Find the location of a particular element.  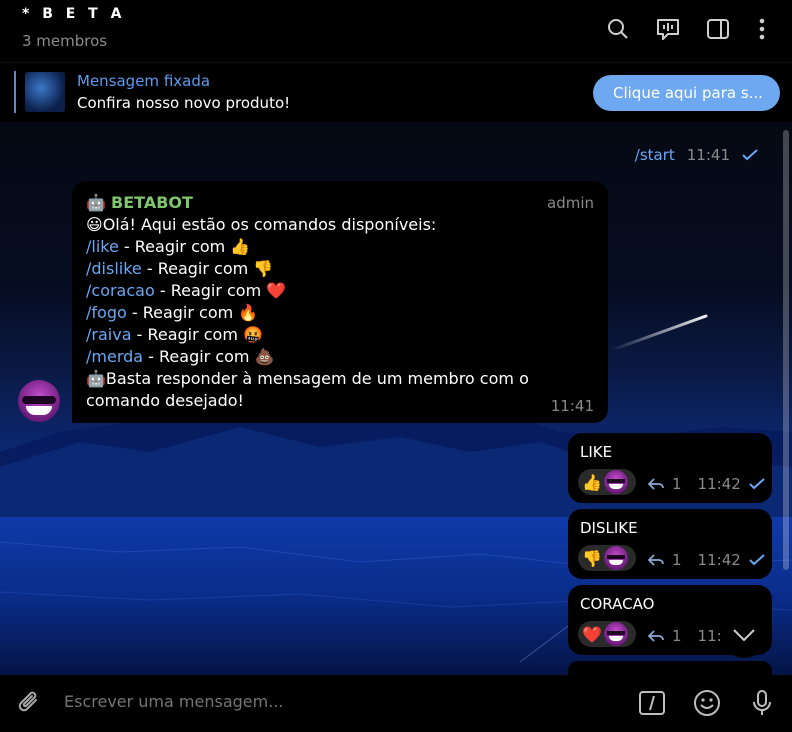

pin-indicator is located at coordinates (15, 92).